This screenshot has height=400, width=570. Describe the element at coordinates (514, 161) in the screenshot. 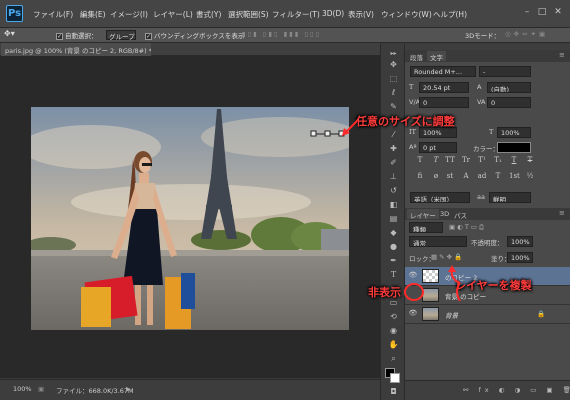

I see `underline-button: T` at that location.